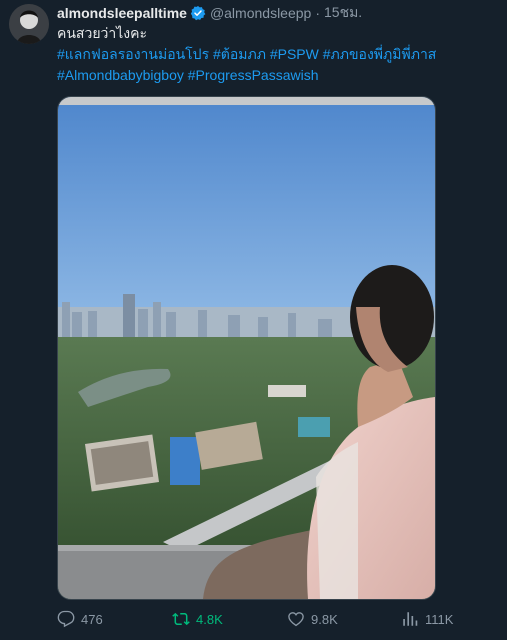 The height and width of the screenshot is (640, 507). Describe the element at coordinates (102, 33) in the screenshot. I see `tweet-text: คนสวยว่าไงคะ` at that location.